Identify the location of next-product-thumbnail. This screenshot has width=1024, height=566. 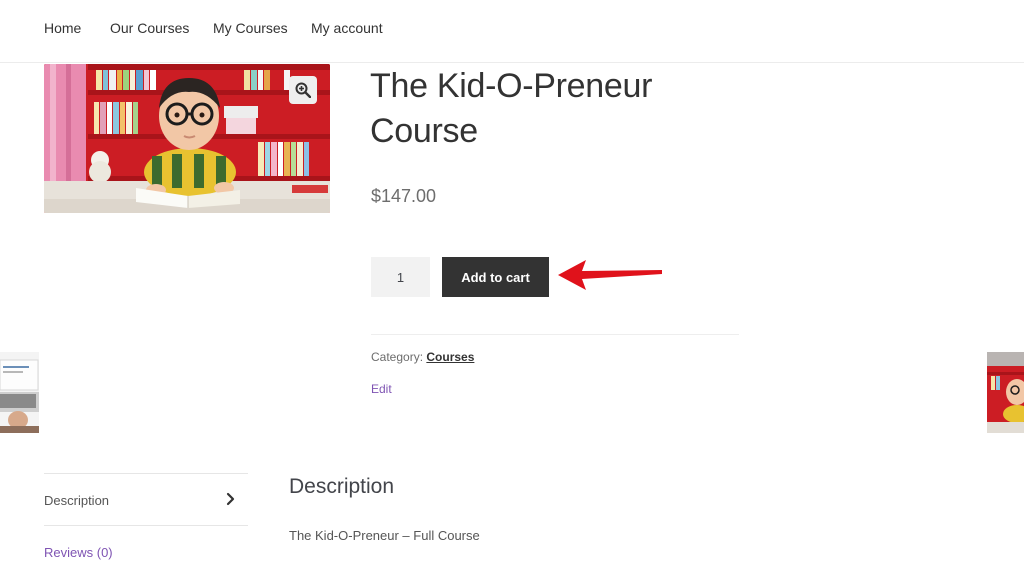
(1005, 392).